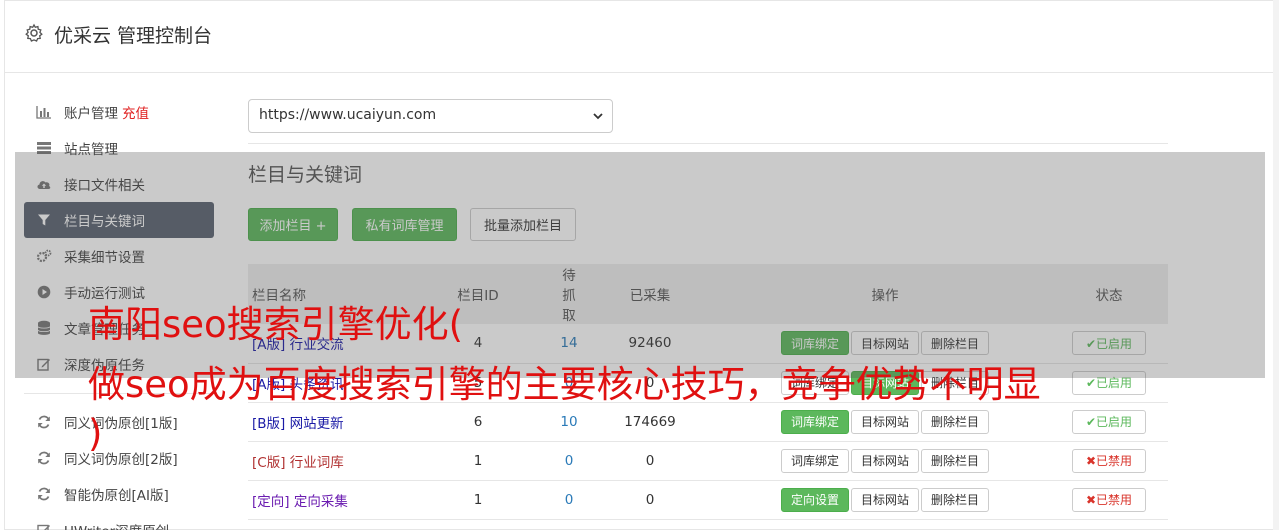 Image resolution: width=1279 pixels, height=530 pixels. Describe the element at coordinates (564, 384) in the screenshot. I see `overlay-headline-line2: 做seo成为百度搜索引擎的主要核心技巧，竞争优势不明显` at that location.